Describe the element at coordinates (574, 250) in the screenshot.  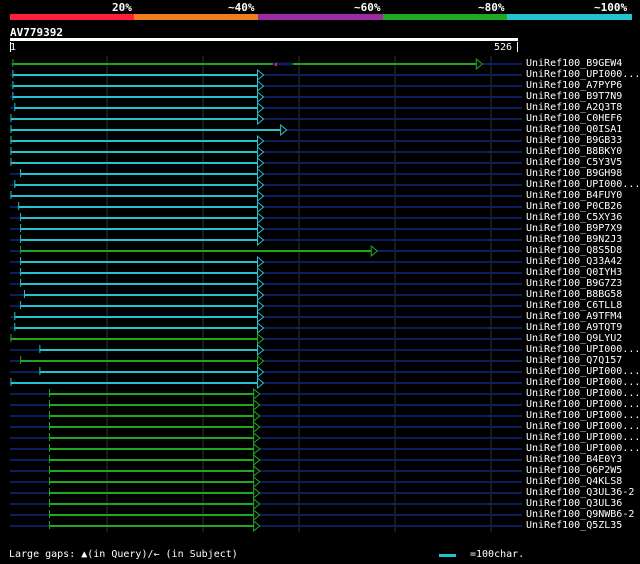
I see `hit-label: UniRef100_Q8S5D8` at that location.